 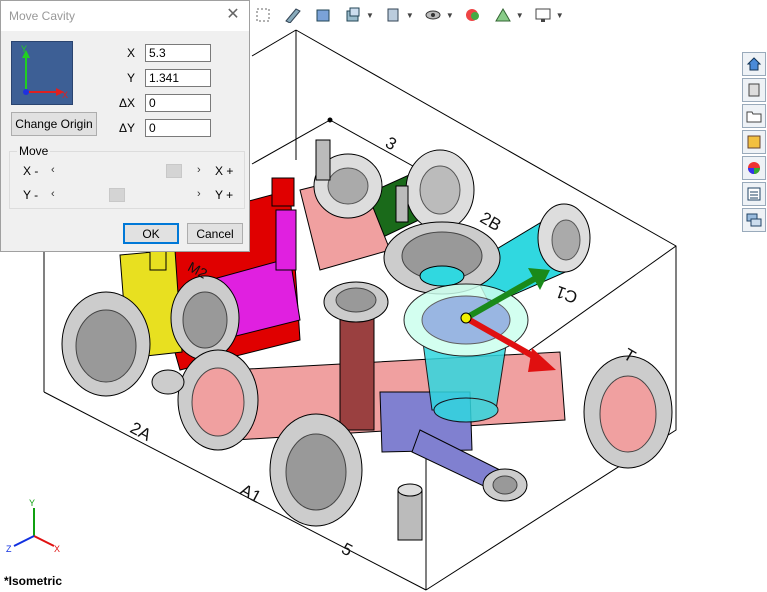 I want to click on view-triad-icon: Y X Z, so click(x=33, y=526).